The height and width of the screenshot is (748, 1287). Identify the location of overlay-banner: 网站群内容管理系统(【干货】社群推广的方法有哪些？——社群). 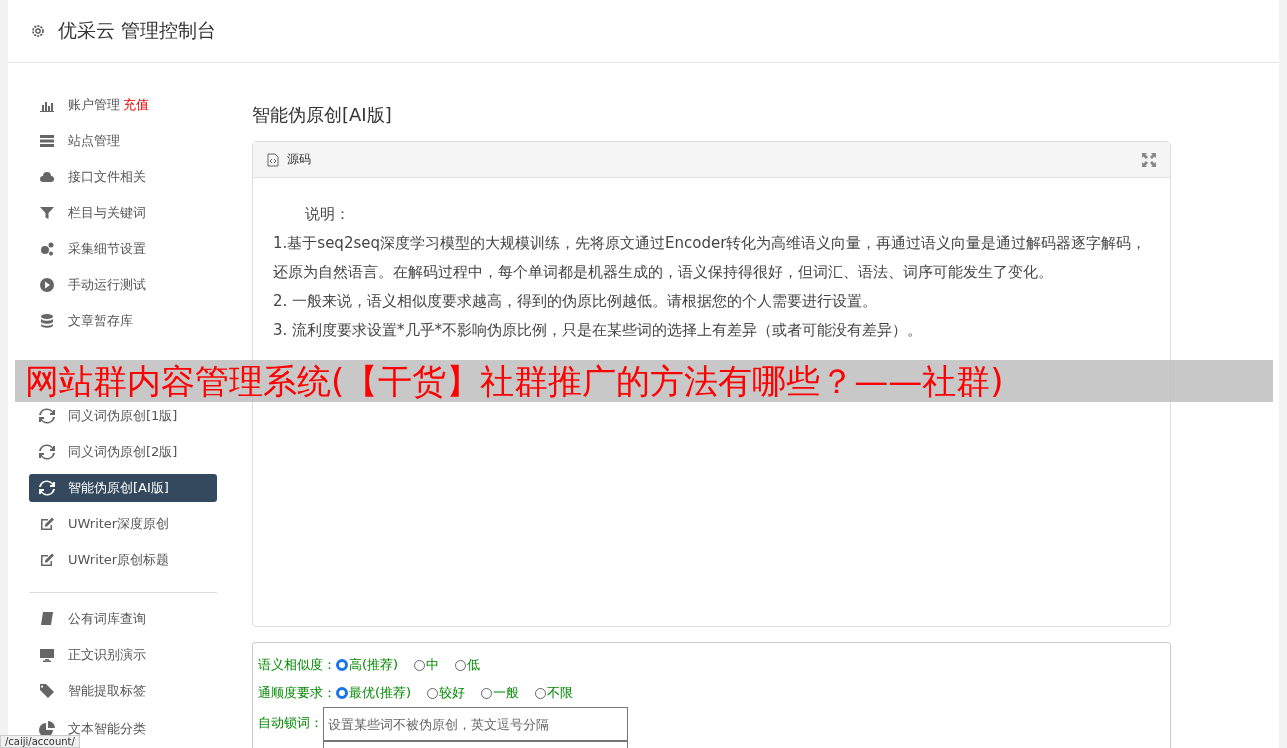
(644, 381).